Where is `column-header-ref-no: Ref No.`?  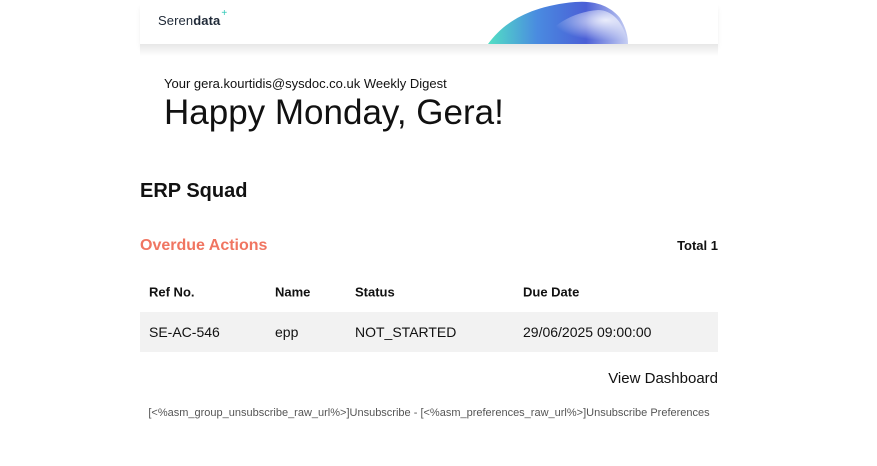
column-header-ref-no: Ref No. is located at coordinates (172, 292).